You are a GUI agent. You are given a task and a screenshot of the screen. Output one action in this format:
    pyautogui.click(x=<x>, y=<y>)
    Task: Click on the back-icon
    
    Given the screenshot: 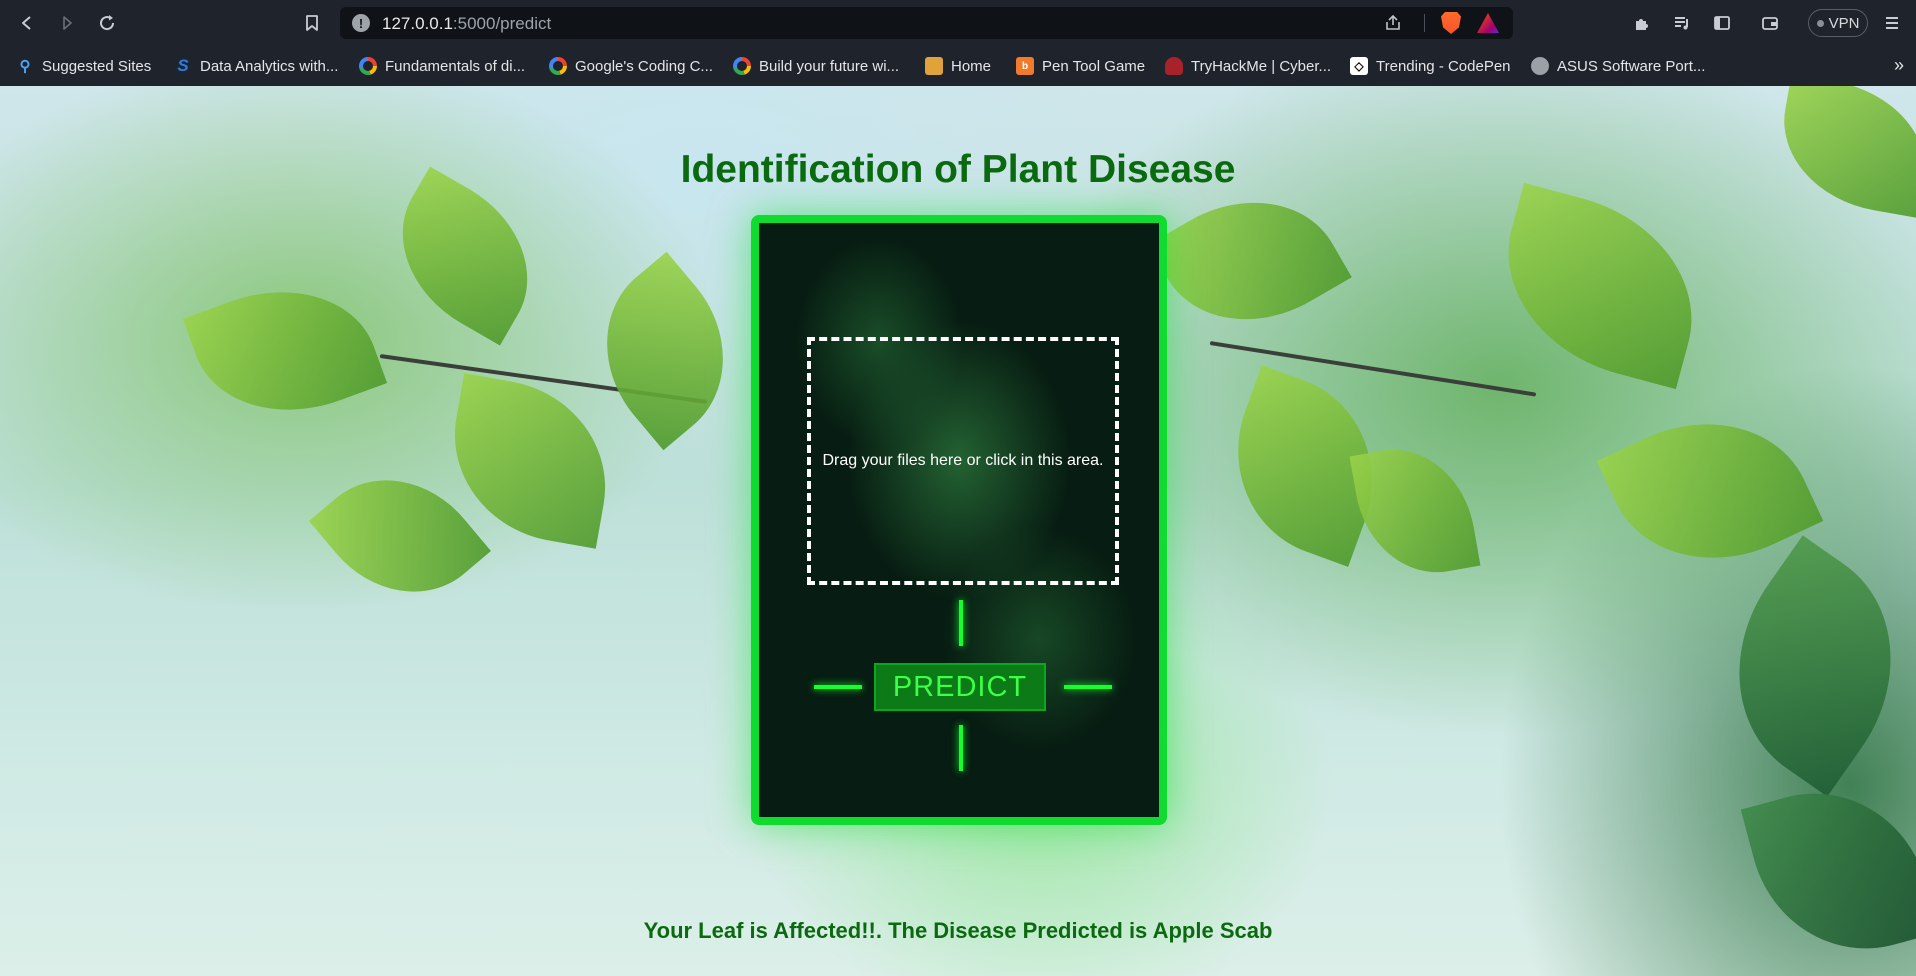 What is the action you would take?
    pyautogui.click(x=27, y=23)
    